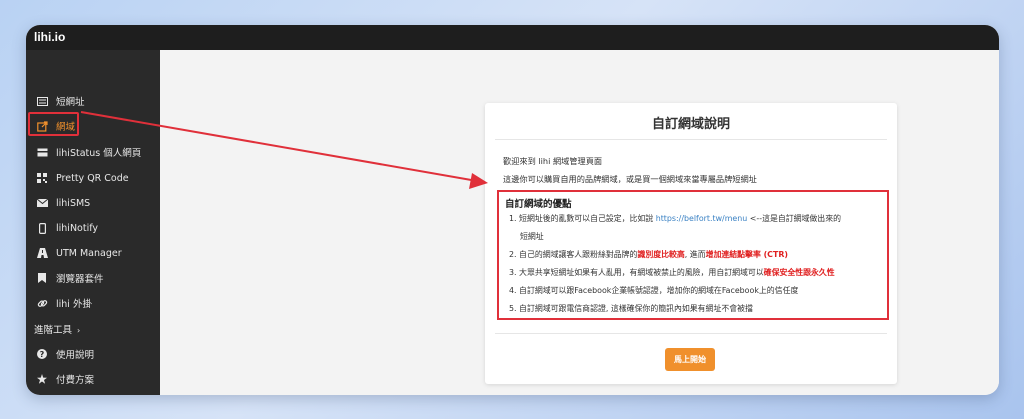 Image resolution: width=1024 pixels, height=419 pixels. I want to click on sidebar-item-label: 使用說明, so click(75, 355).